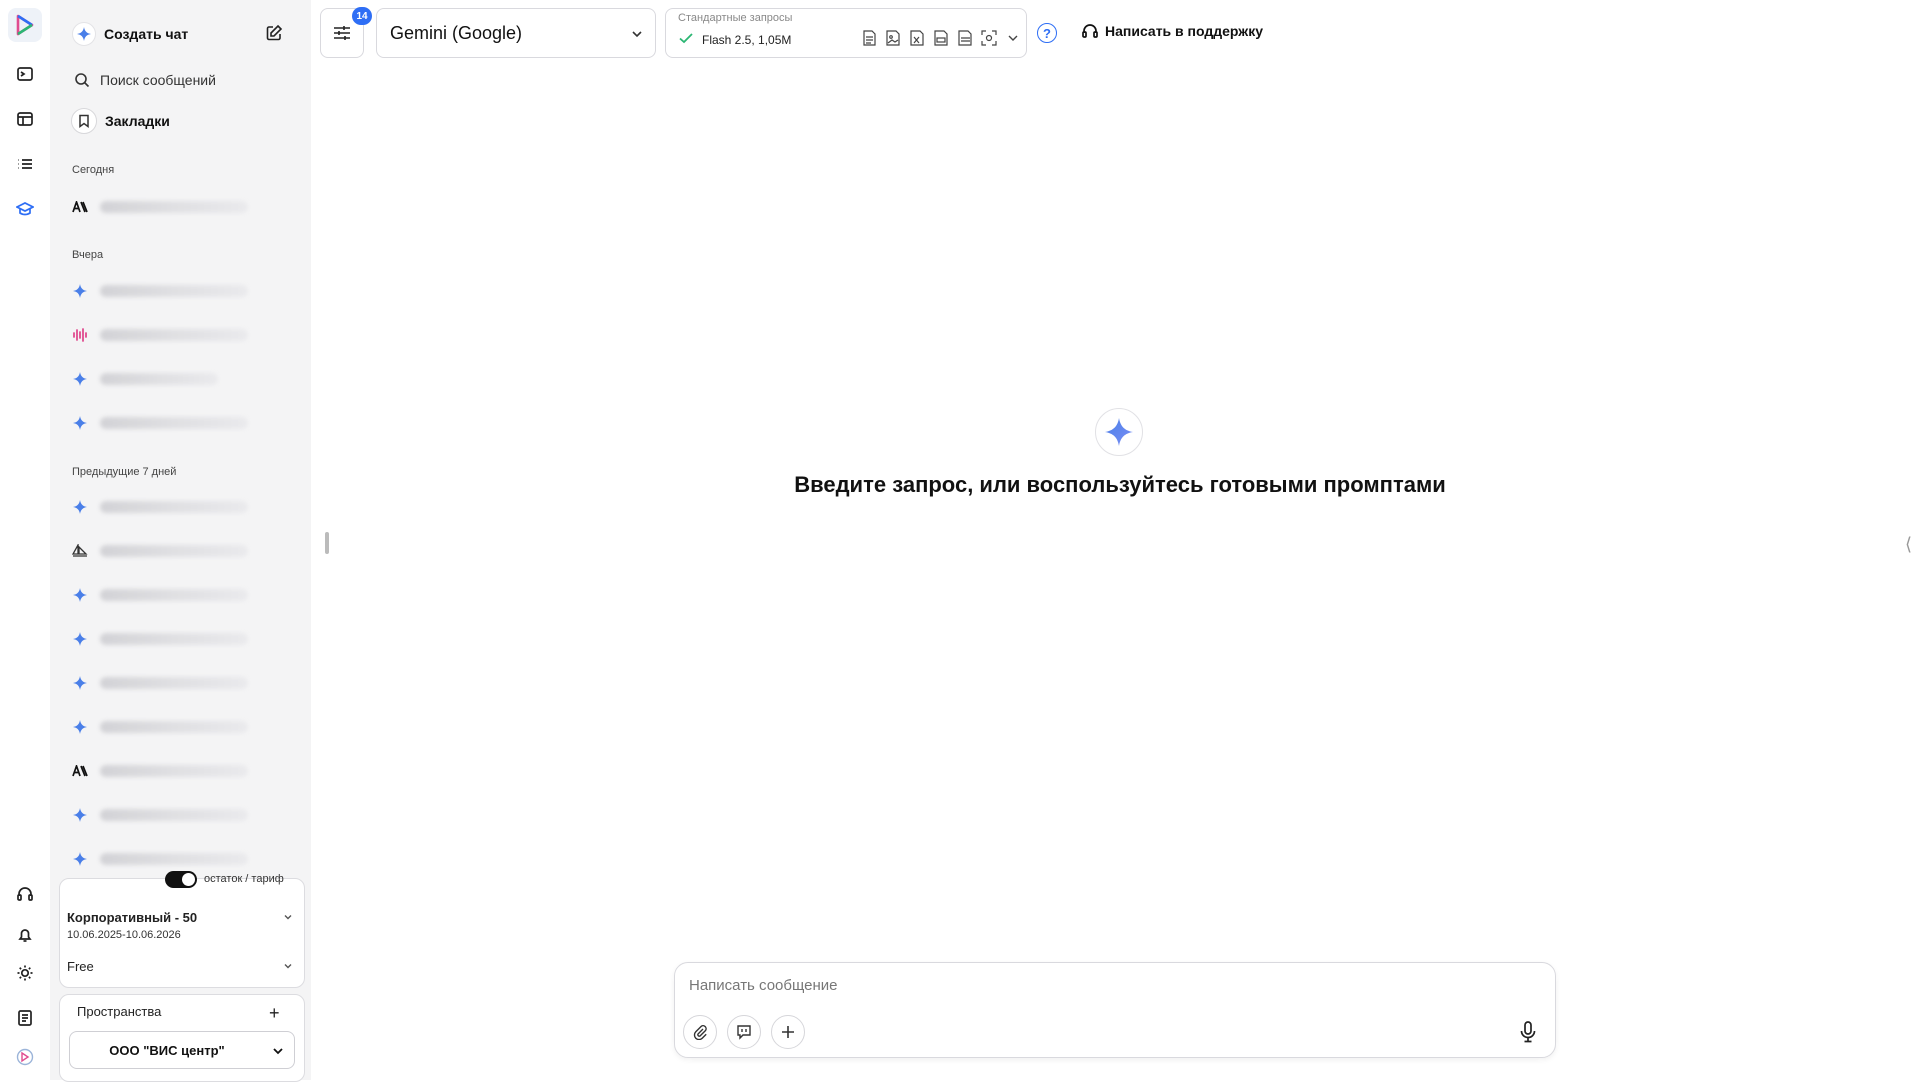  What do you see at coordinates (274, 1013) in the screenshot?
I see `add-space-plus-icon: +` at bounding box center [274, 1013].